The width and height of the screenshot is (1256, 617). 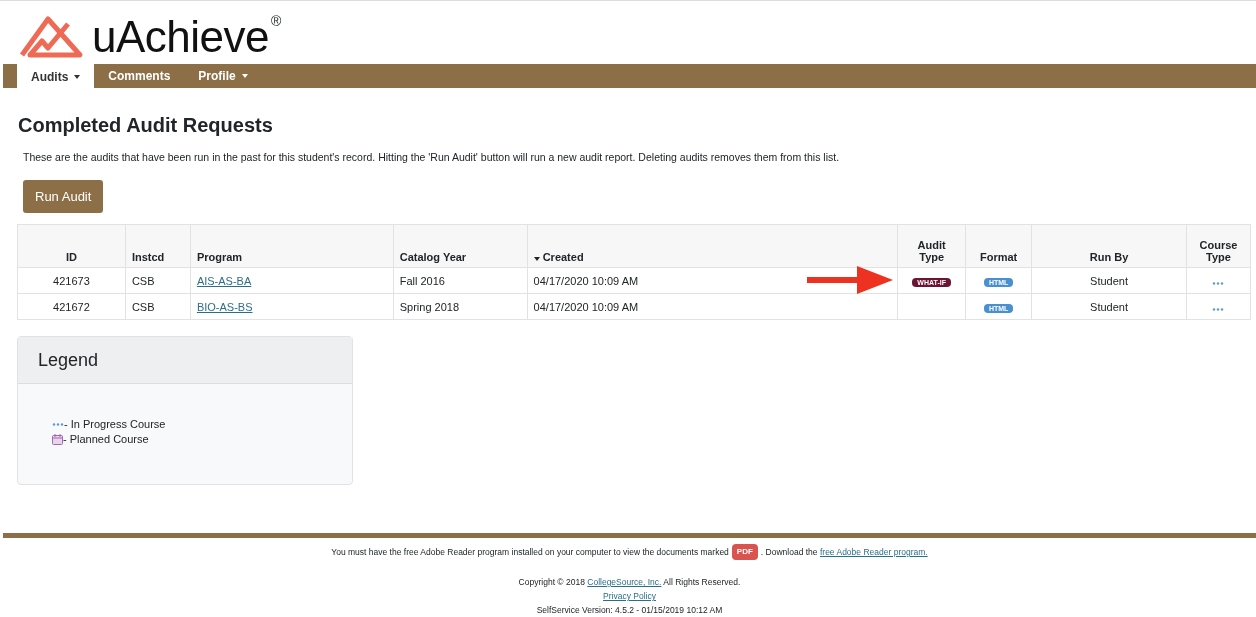 I want to click on column-header: ID, so click(x=71, y=246).